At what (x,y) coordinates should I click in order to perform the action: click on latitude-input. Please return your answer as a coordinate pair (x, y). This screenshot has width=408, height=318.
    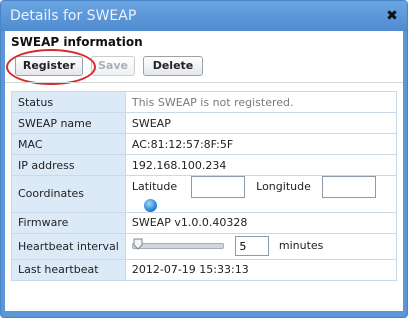
    Looking at the image, I should click on (217, 187).